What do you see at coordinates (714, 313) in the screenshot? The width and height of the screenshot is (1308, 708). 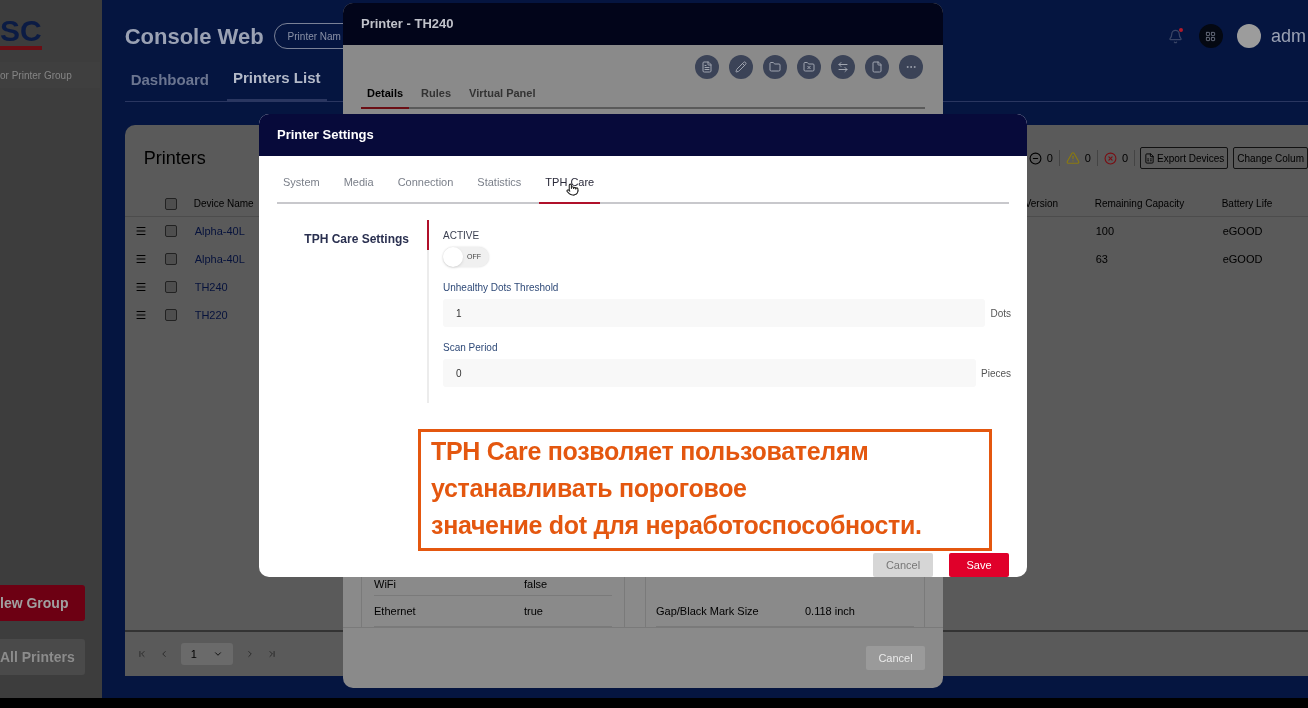 I see `number-field: 1` at bounding box center [714, 313].